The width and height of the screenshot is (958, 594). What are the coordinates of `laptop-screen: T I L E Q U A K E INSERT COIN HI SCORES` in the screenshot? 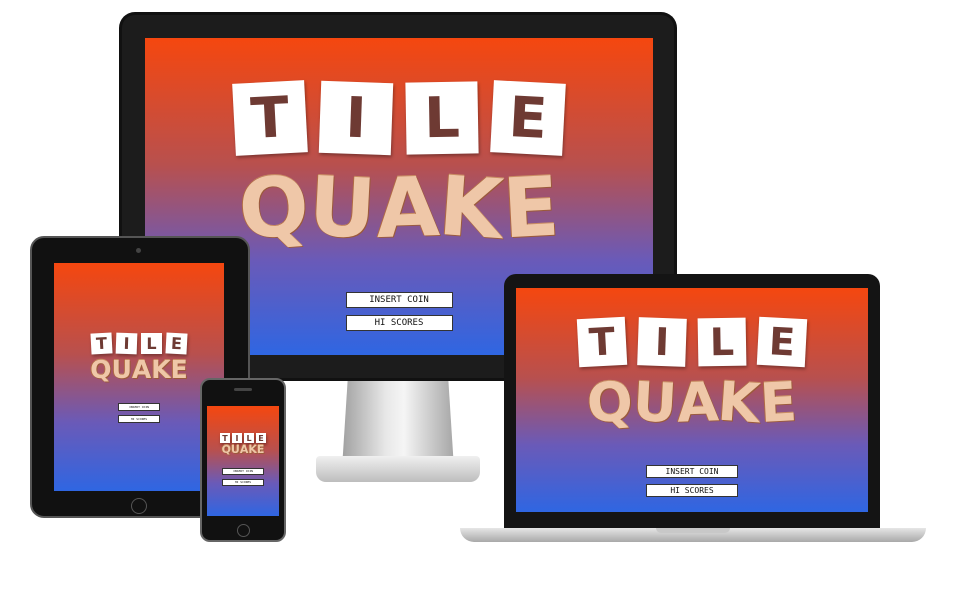 It's located at (692, 400).